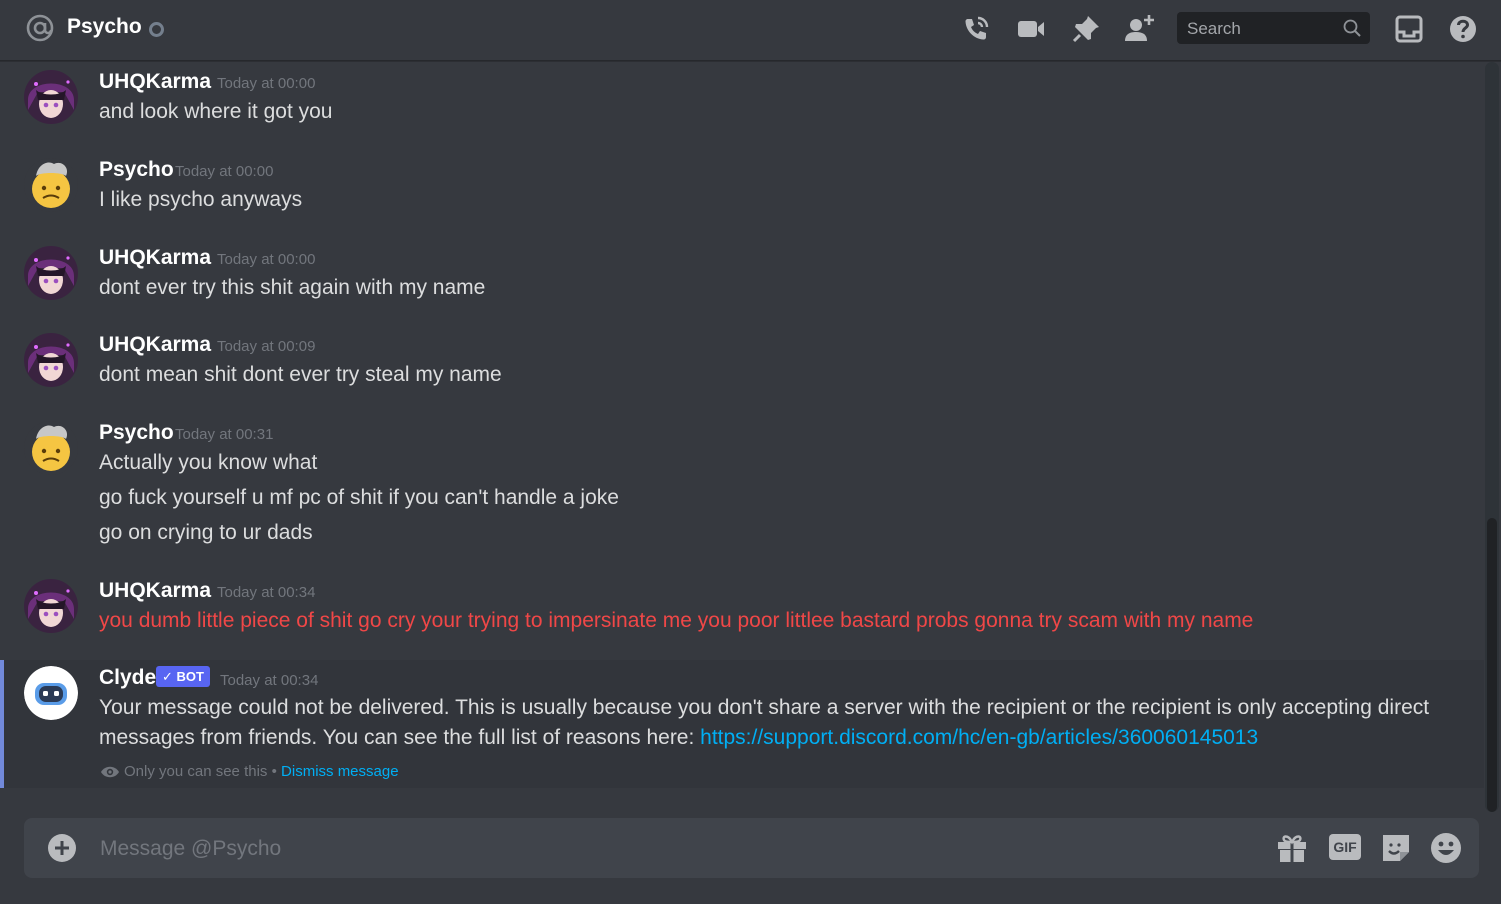  What do you see at coordinates (208, 462) in the screenshot?
I see `message-content: Actually you know what` at bounding box center [208, 462].